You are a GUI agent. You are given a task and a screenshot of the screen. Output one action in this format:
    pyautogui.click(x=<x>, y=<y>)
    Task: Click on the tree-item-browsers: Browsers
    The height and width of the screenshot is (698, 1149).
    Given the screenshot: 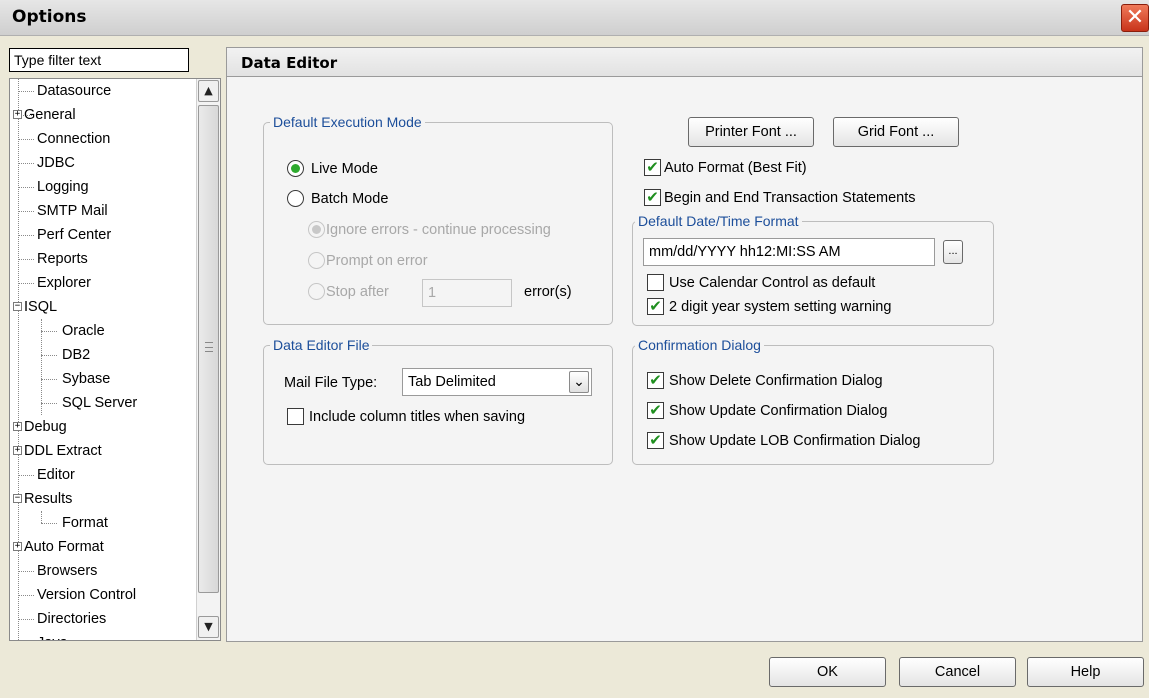 What is the action you would take?
    pyautogui.click(x=103, y=571)
    